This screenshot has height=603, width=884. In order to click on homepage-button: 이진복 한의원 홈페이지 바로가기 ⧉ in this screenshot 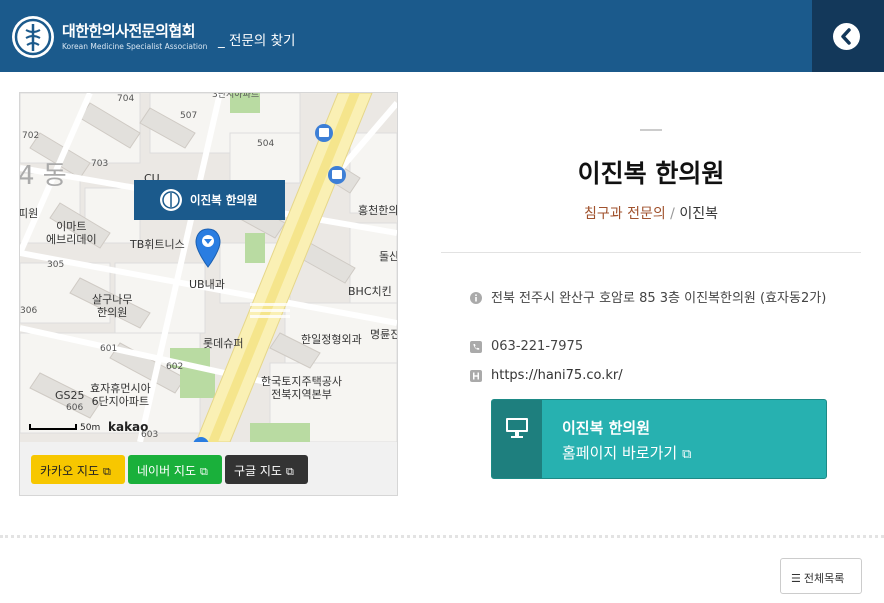, I will do `click(659, 439)`.